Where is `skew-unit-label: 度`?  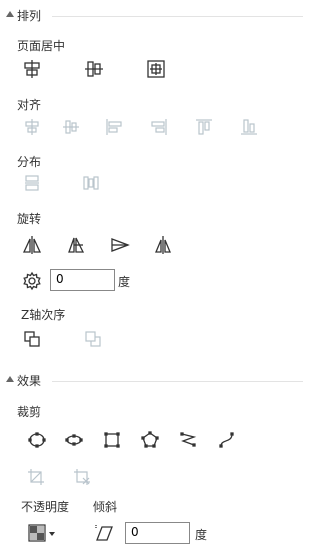 skew-unit-label: 度 is located at coordinates (201, 535).